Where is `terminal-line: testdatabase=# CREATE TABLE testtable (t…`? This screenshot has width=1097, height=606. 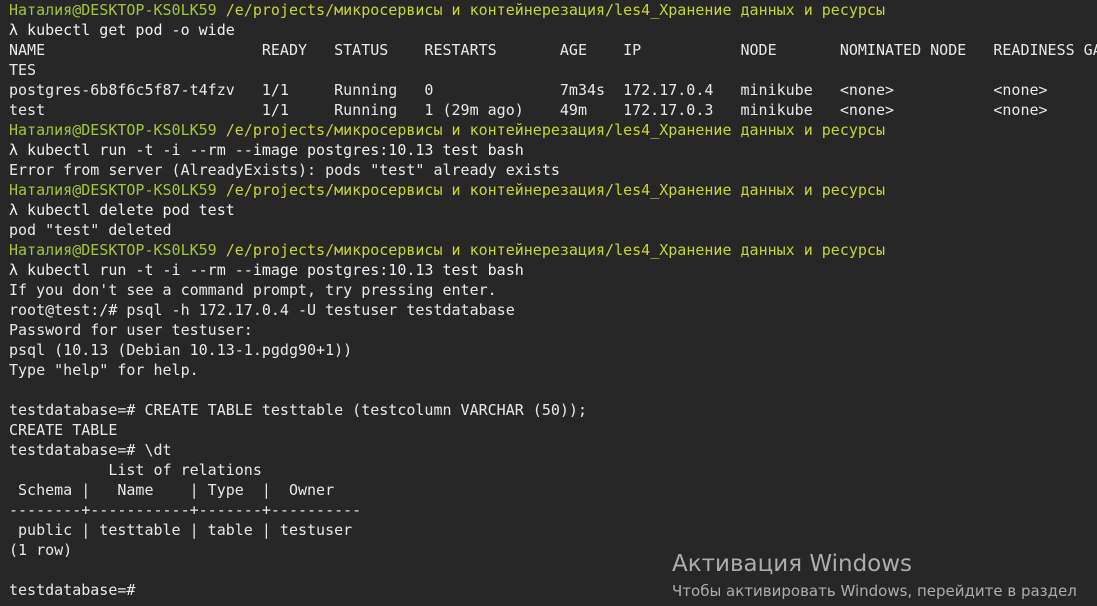 terminal-line: testdatabase=# CREATE TABLE testtable (t… is located at coordinates (298, 410).